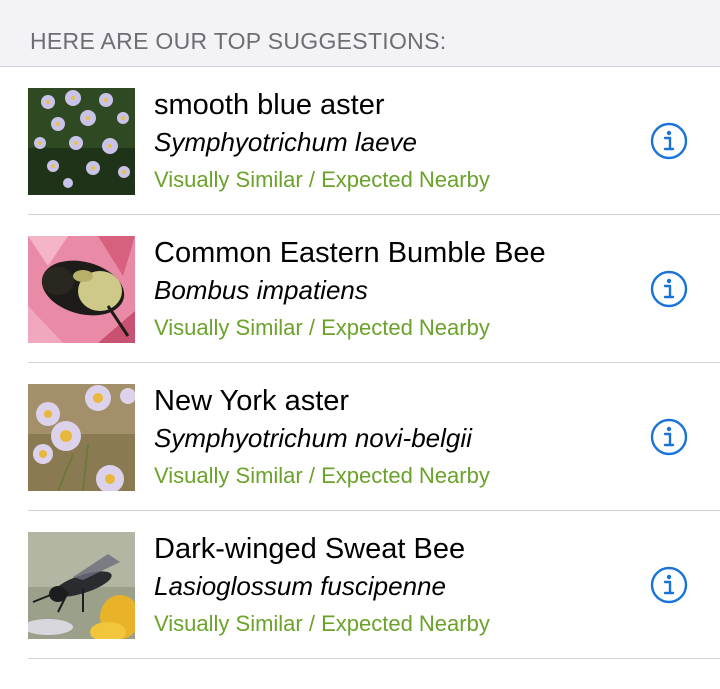  I want to click on smooth-blue-aster-photo, so click(81, 141).